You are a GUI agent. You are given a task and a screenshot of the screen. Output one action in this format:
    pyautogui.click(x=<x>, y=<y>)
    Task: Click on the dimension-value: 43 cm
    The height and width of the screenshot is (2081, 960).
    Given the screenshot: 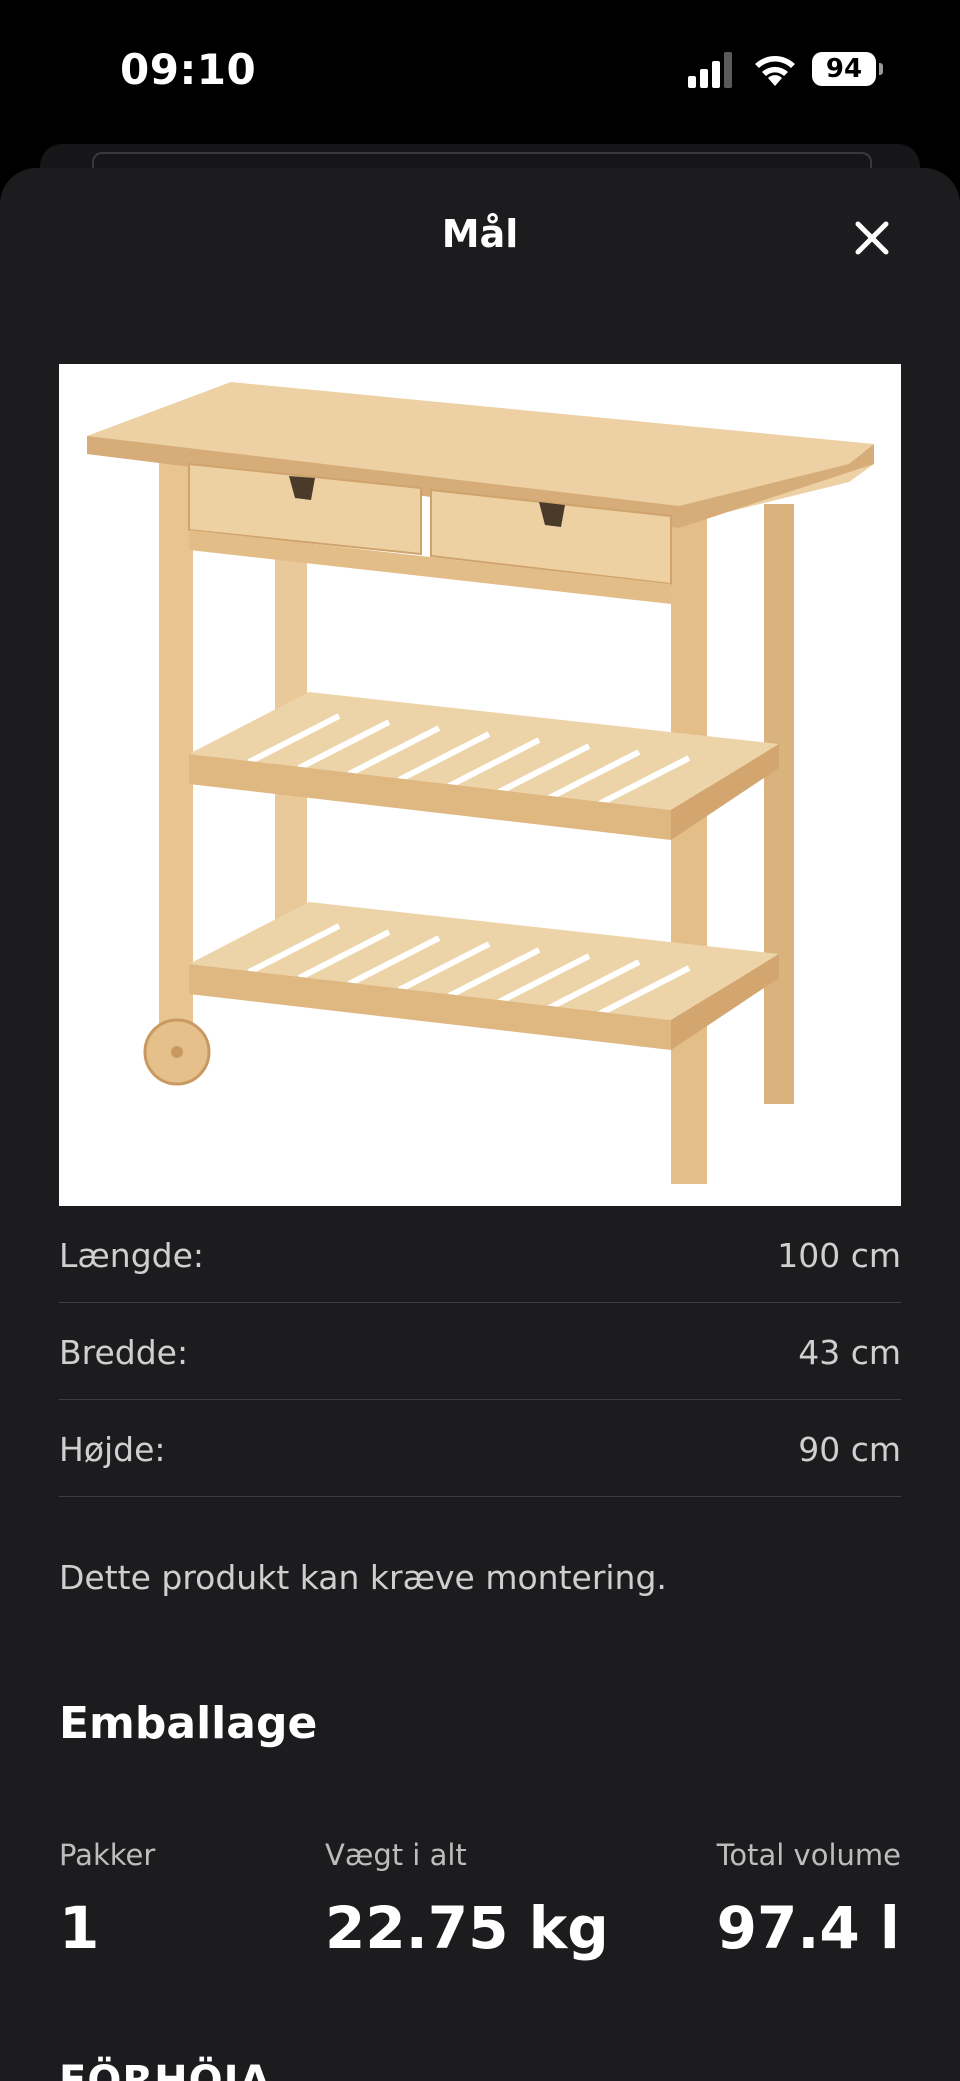 What is the action you would take?
    pyautogui.click(x=849, y=1352)
    